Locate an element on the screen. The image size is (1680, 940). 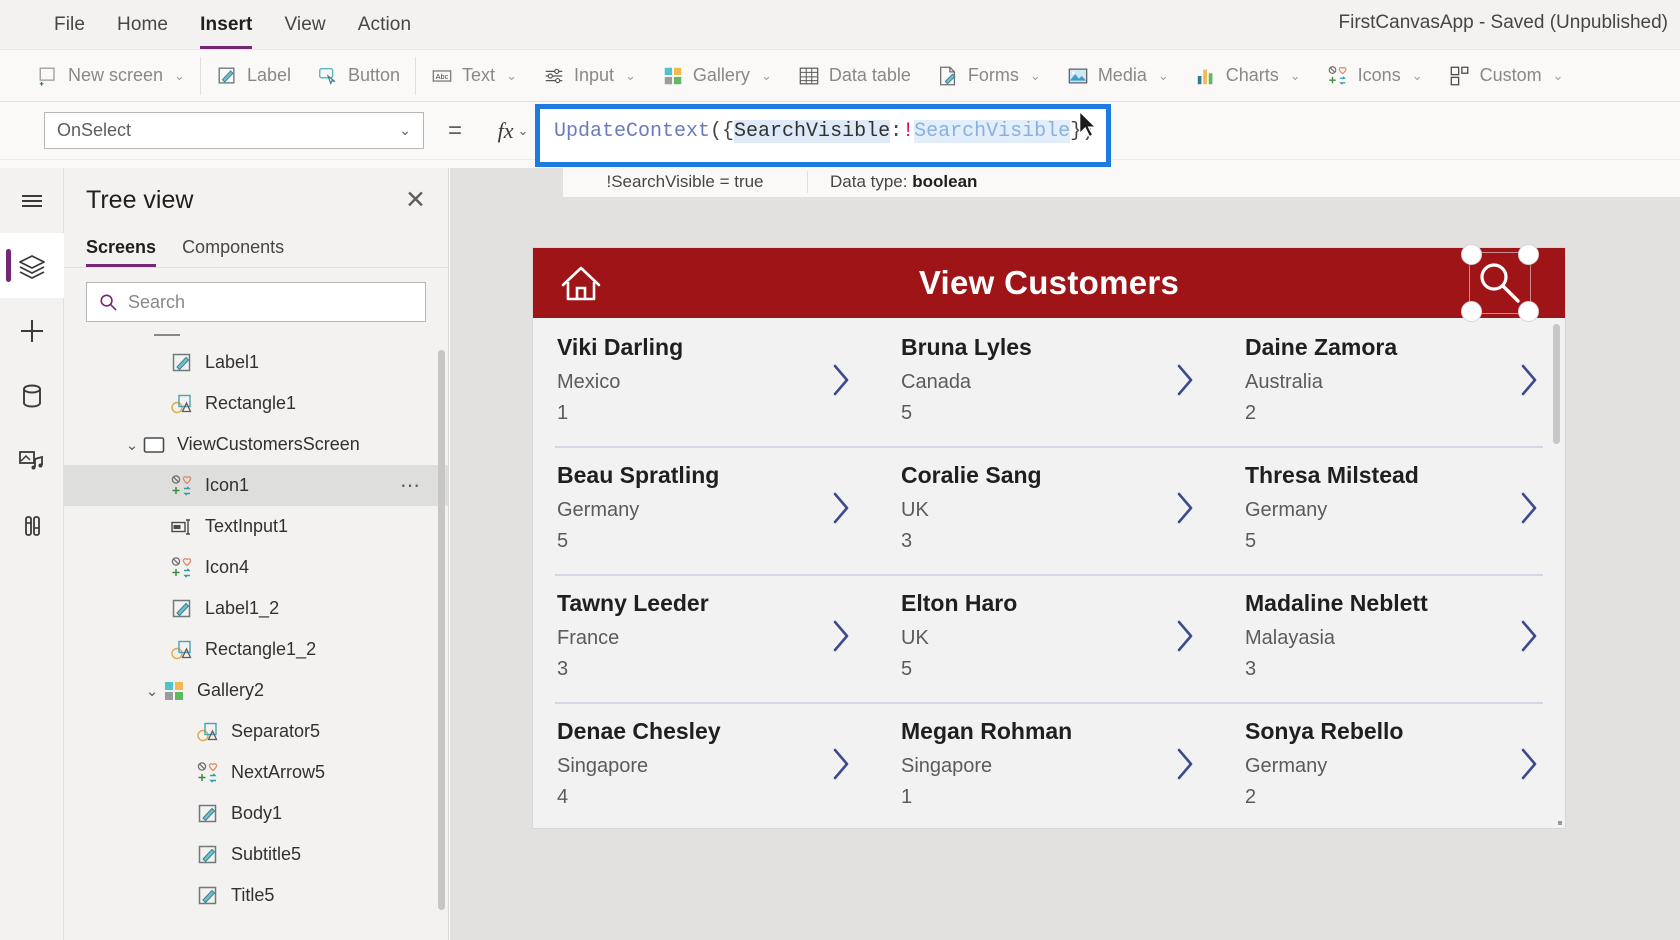
rail-button-tree-view is located at coordinates (32, 265).